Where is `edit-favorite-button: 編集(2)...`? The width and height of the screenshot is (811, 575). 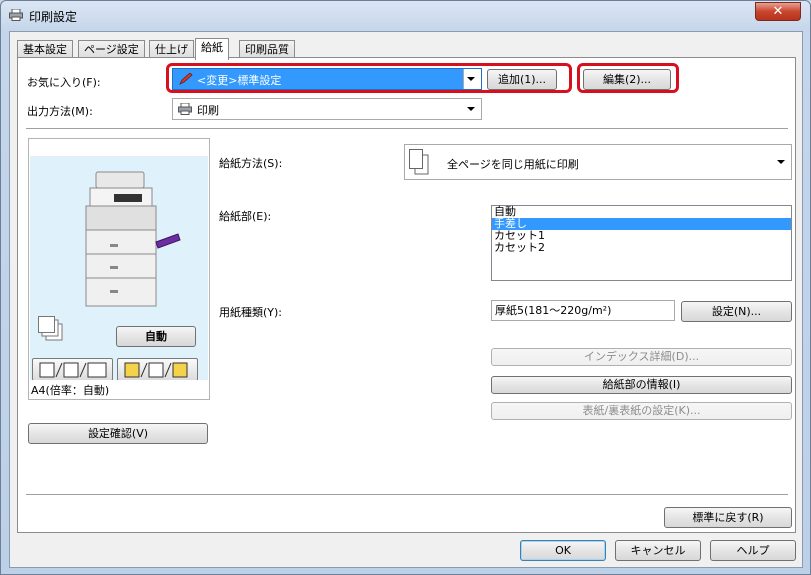 edit-favorite-button: 編集(2)... is located at coordinates (627, 79).